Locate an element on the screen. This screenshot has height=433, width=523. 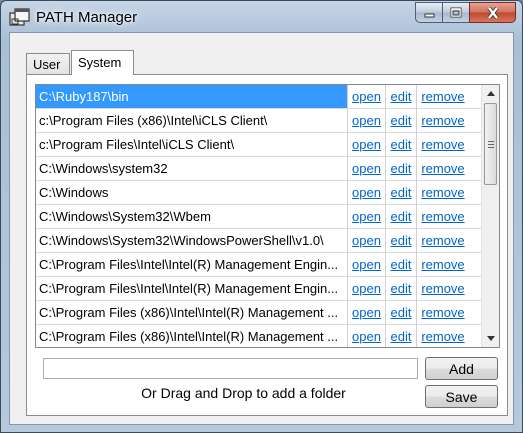
vertical-scrollbar is located at coordinates (490, 216).